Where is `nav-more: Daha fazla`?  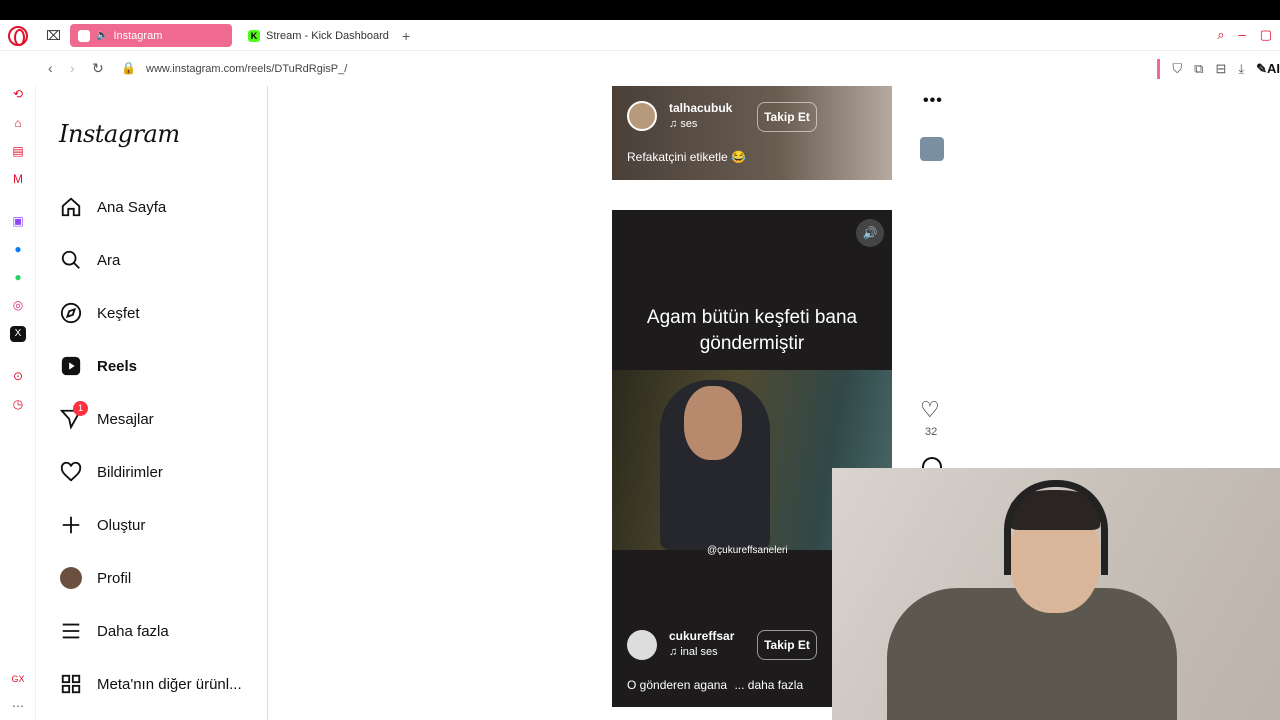 nav-more: Daha fazla is located at coordinates (114, 631).